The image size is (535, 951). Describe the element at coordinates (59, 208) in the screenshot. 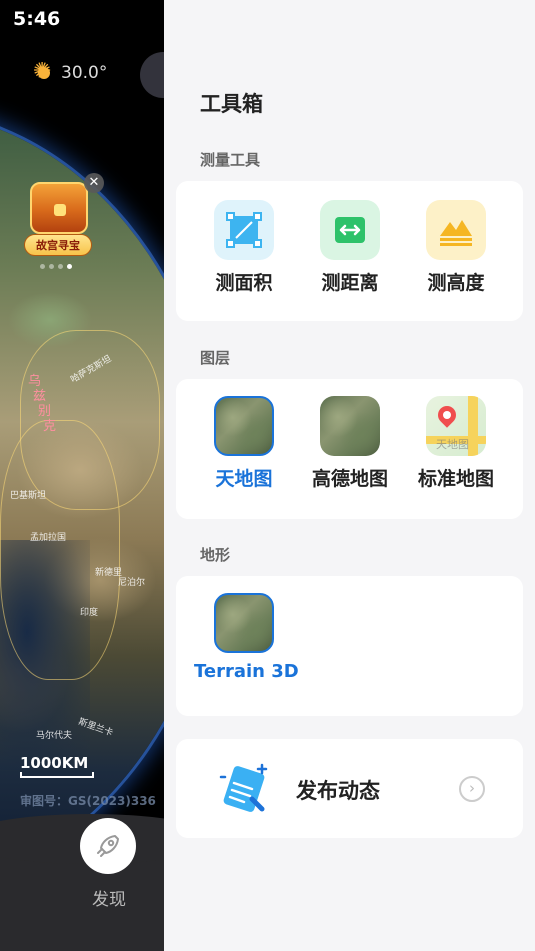

I see `treasure-chest-icon` at that location.